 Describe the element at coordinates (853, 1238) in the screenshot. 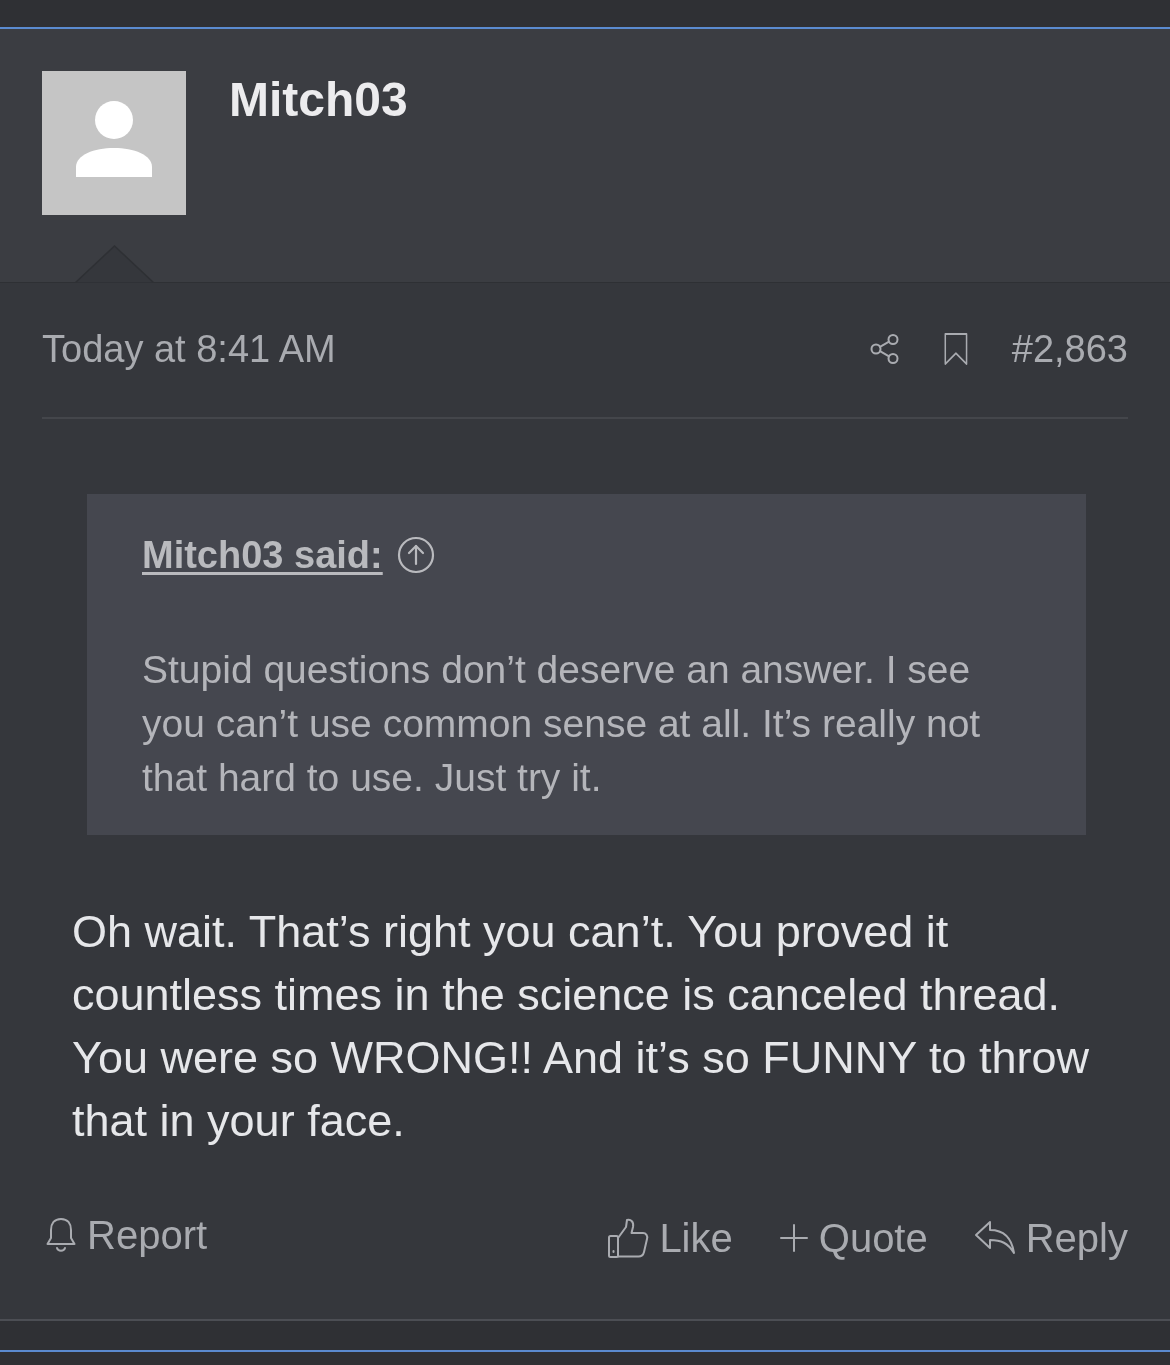

I see `quote-button: Quote` at that location.